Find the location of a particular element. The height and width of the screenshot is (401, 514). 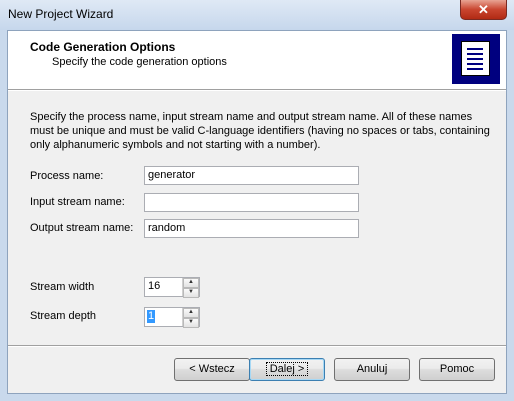

back-button: < Wstecz is located at coordinates (212, 369).